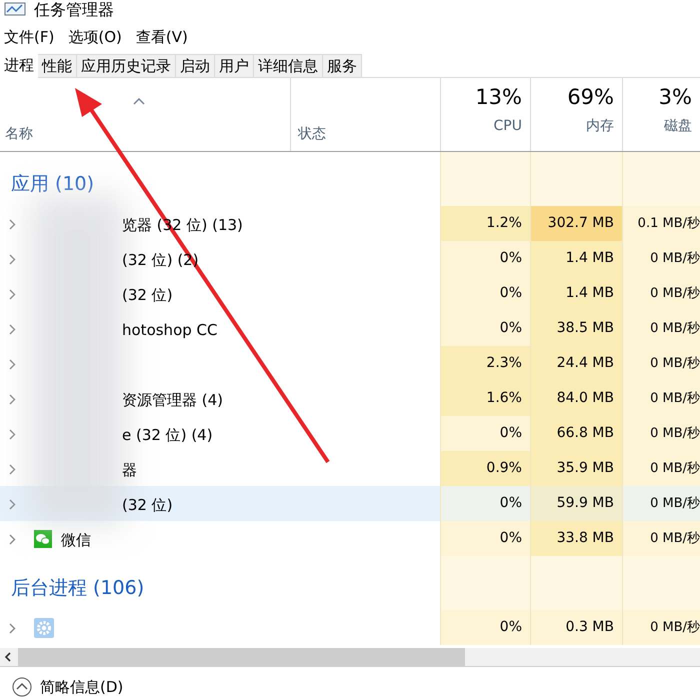 The image size is (700, 700). Describe the element at coordinates (576, 538) in the screenshot. I see `memory-cell: 33.8 MB` at that location.